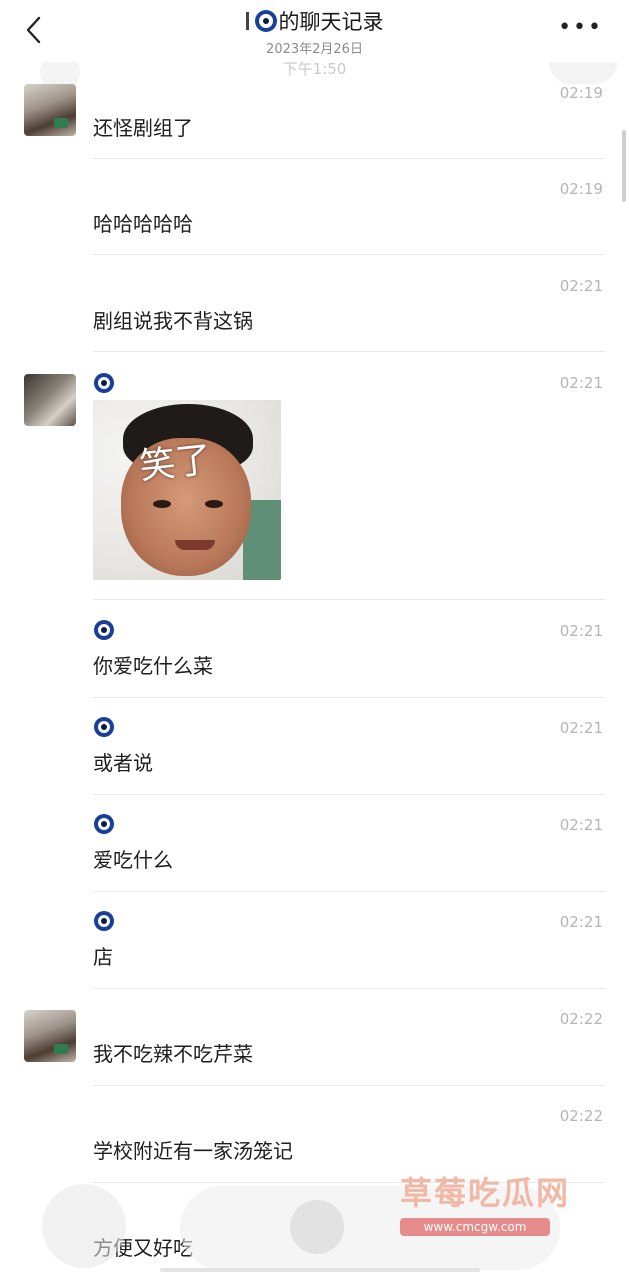 This screenshot has width=629, height=1280. I want to click on message-text: 或者说, so click(123, 763).